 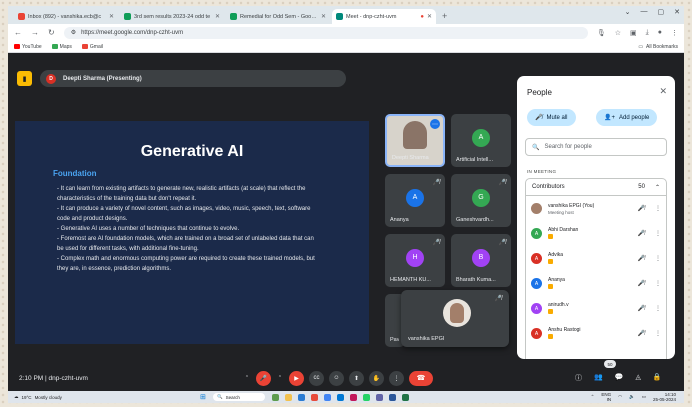 I want to click on mute-all-button: 🎤̸ Mute all, so click(x=551, y=117).